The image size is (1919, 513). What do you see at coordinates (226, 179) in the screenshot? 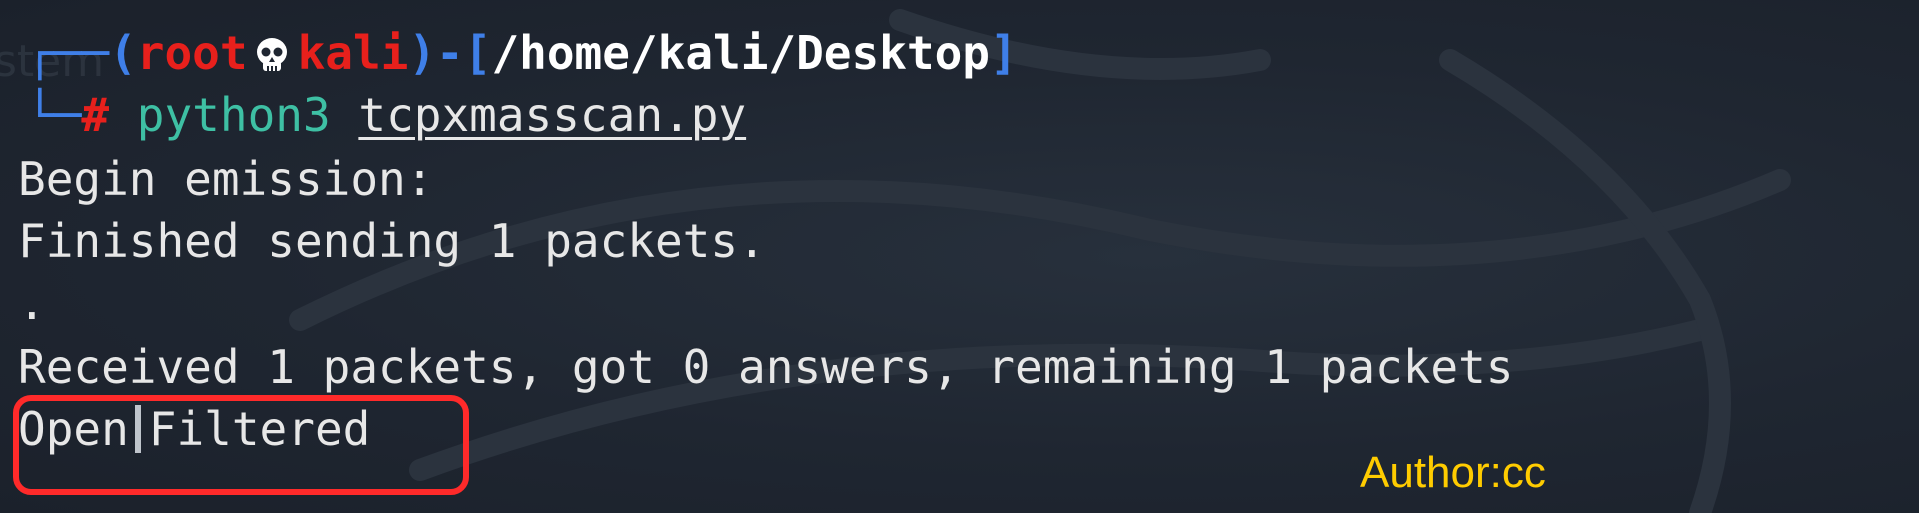
I see `output-line: Begin emission:` at bounding box center [226, 179].